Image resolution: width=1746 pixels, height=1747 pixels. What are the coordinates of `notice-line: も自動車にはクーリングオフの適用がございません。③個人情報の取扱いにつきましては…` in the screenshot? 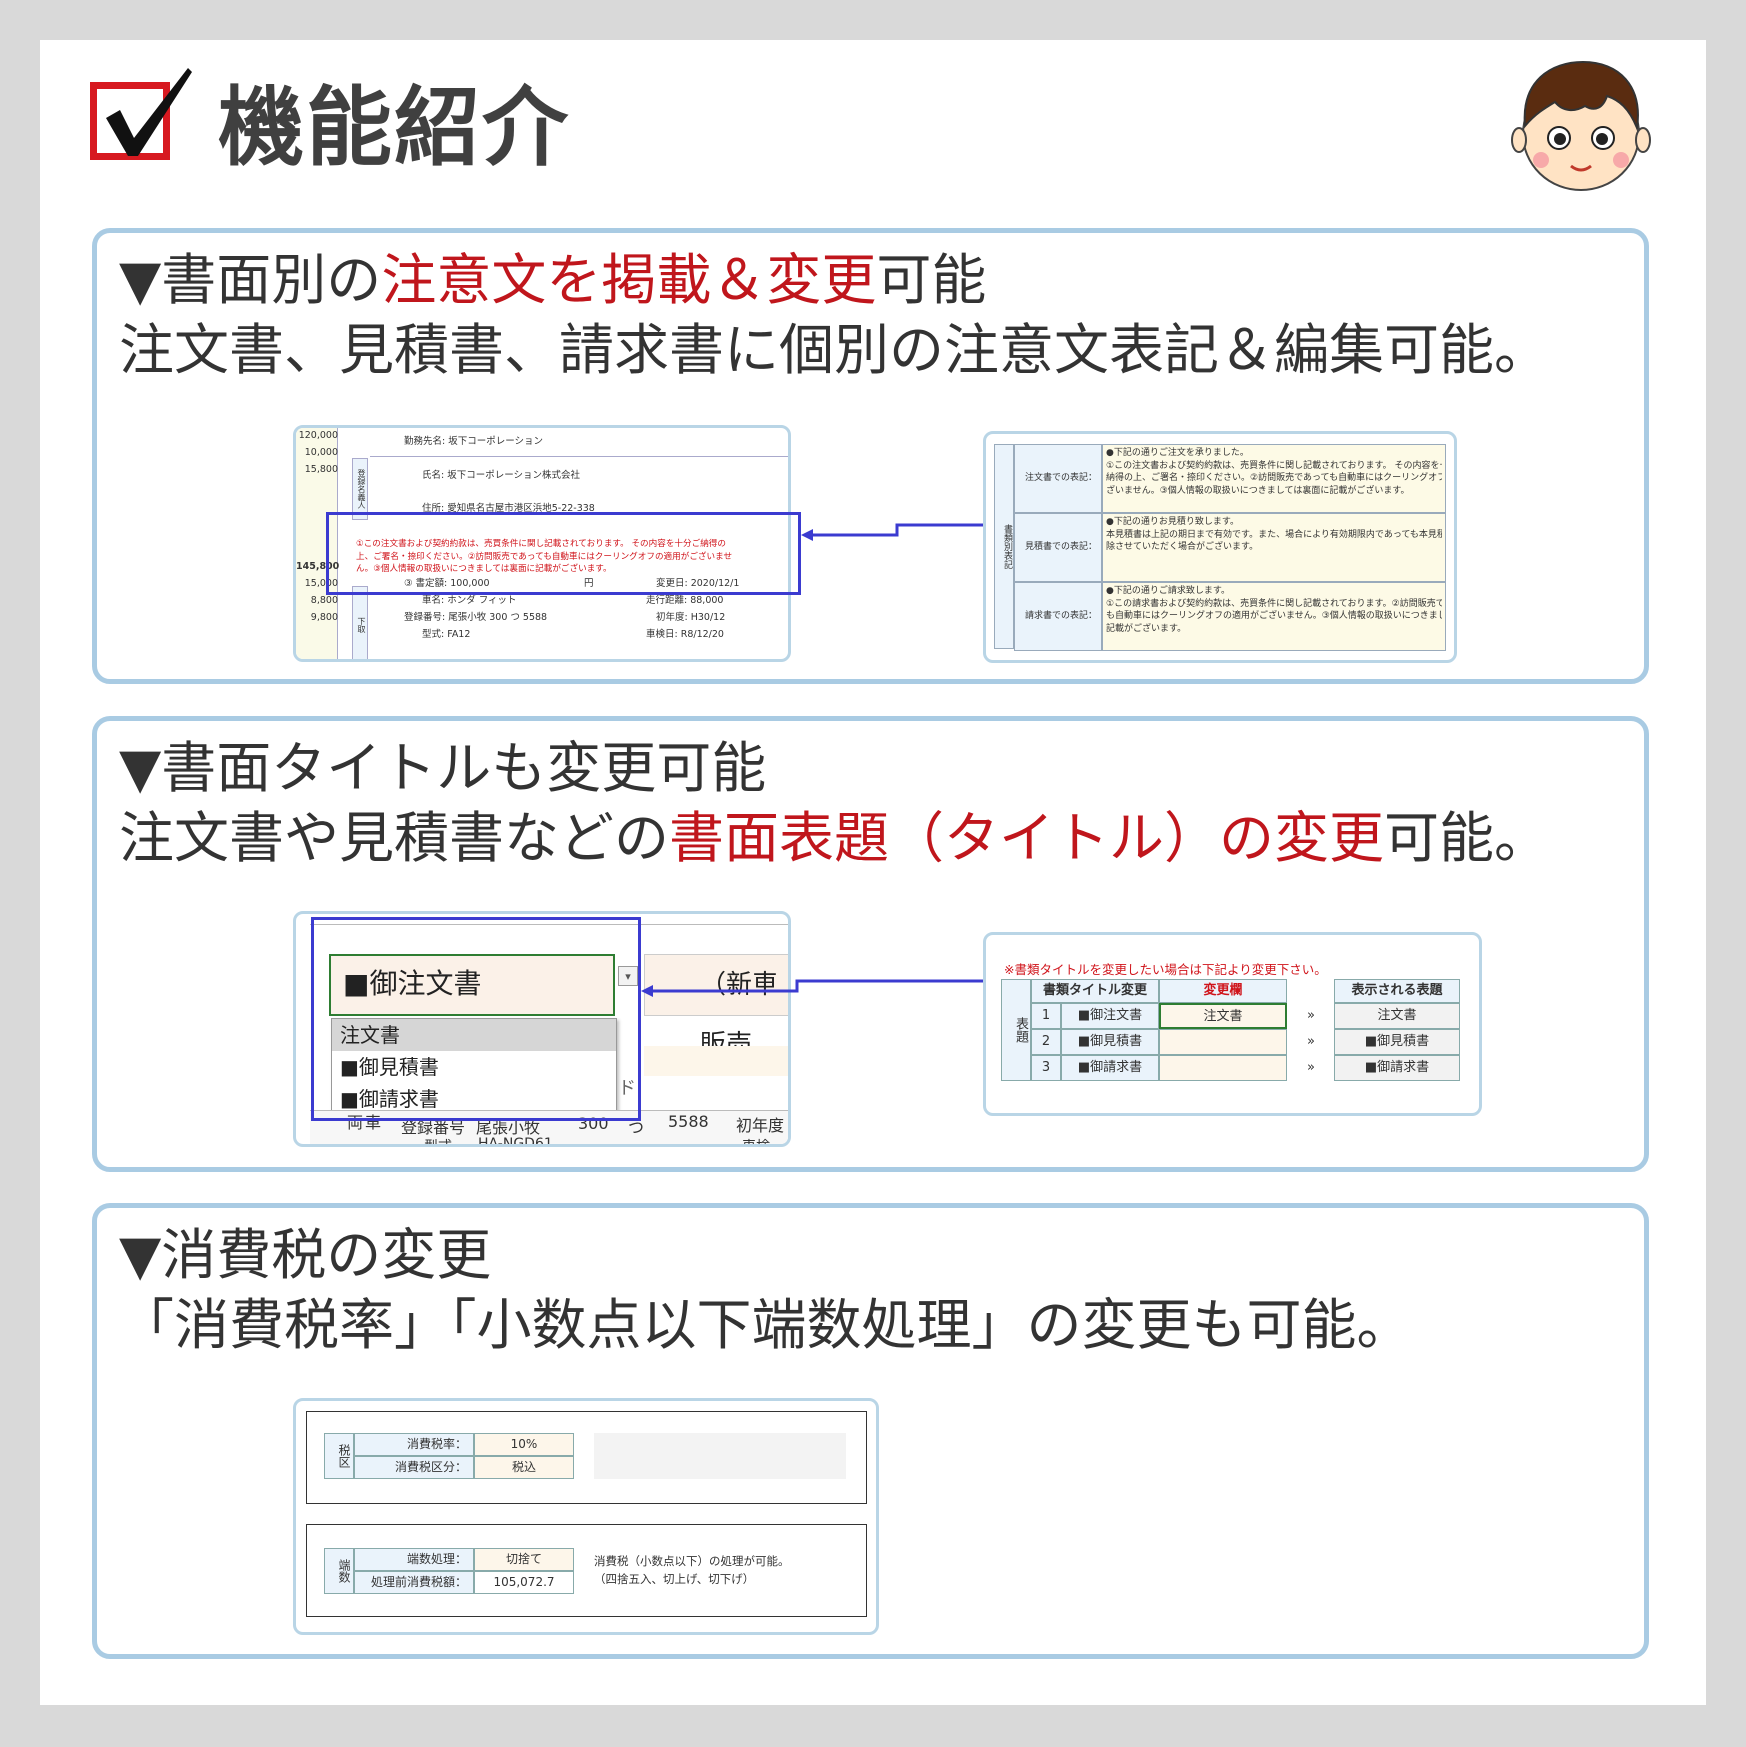 It's located at (1274, 616).